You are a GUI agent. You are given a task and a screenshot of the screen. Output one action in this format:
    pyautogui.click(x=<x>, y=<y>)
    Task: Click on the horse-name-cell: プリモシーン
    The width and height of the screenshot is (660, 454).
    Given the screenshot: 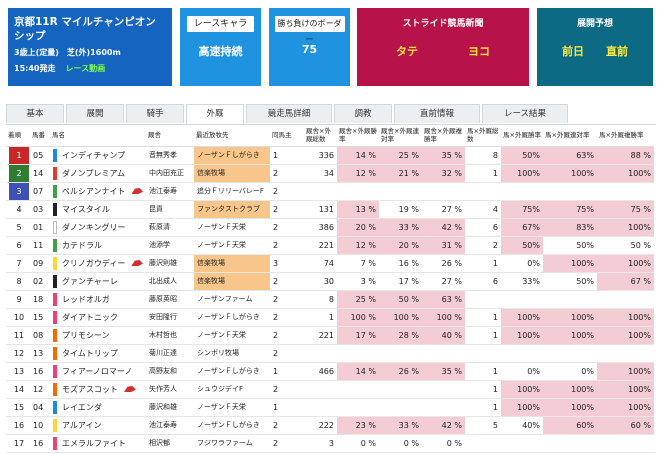 What is the action you would take?
    pyautogui.click(x=98, y=335)
    